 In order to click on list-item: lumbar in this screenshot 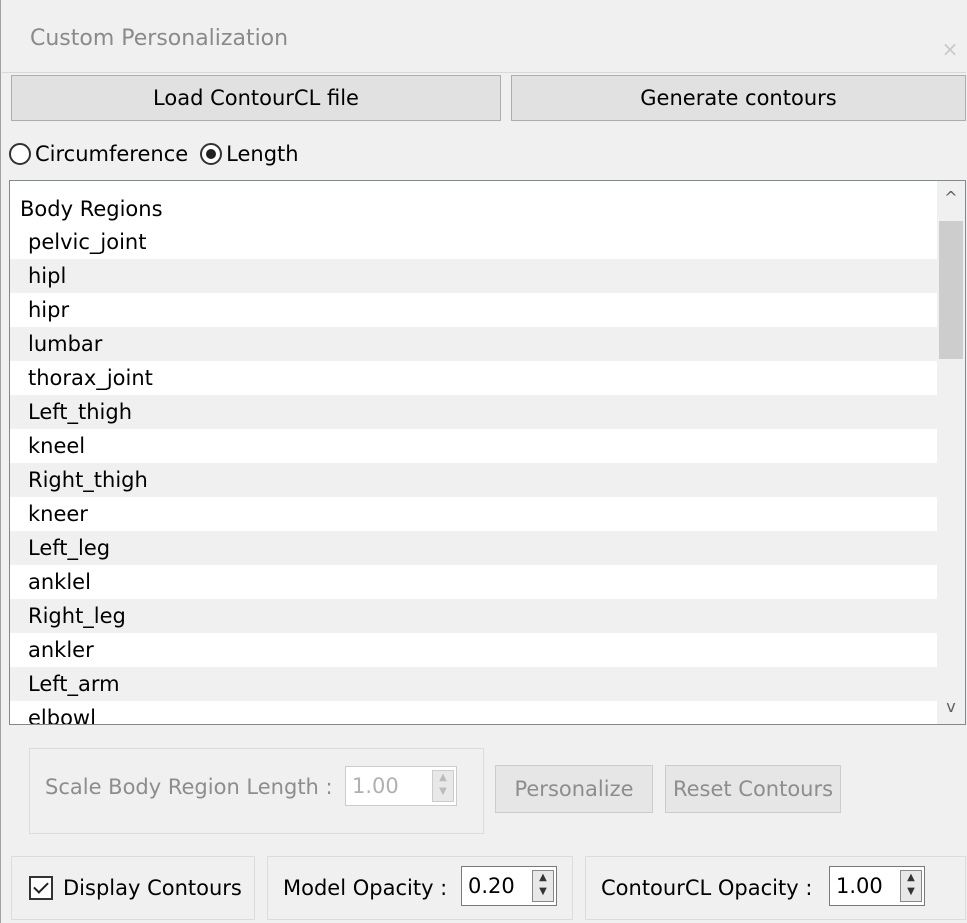, I will do `click(474, 344)`.